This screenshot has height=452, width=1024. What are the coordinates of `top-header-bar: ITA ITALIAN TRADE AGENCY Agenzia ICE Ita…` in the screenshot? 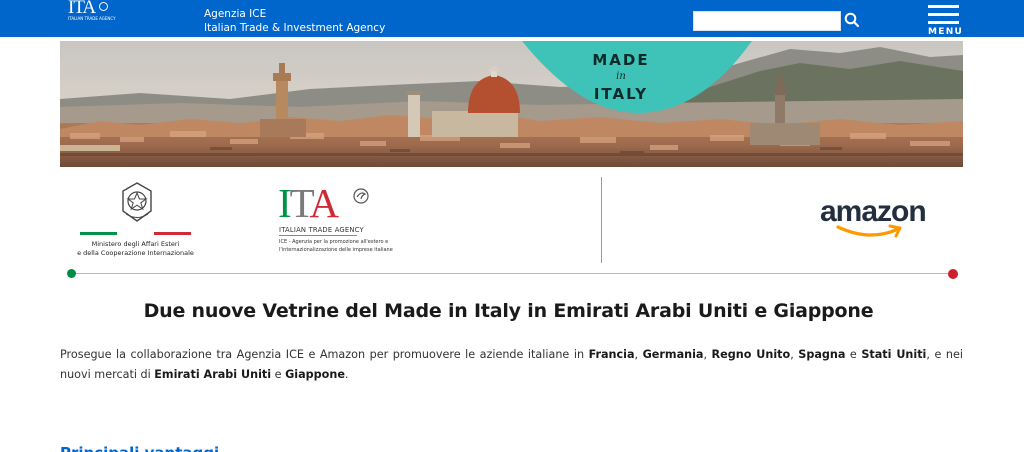 It's located at (512, 18).